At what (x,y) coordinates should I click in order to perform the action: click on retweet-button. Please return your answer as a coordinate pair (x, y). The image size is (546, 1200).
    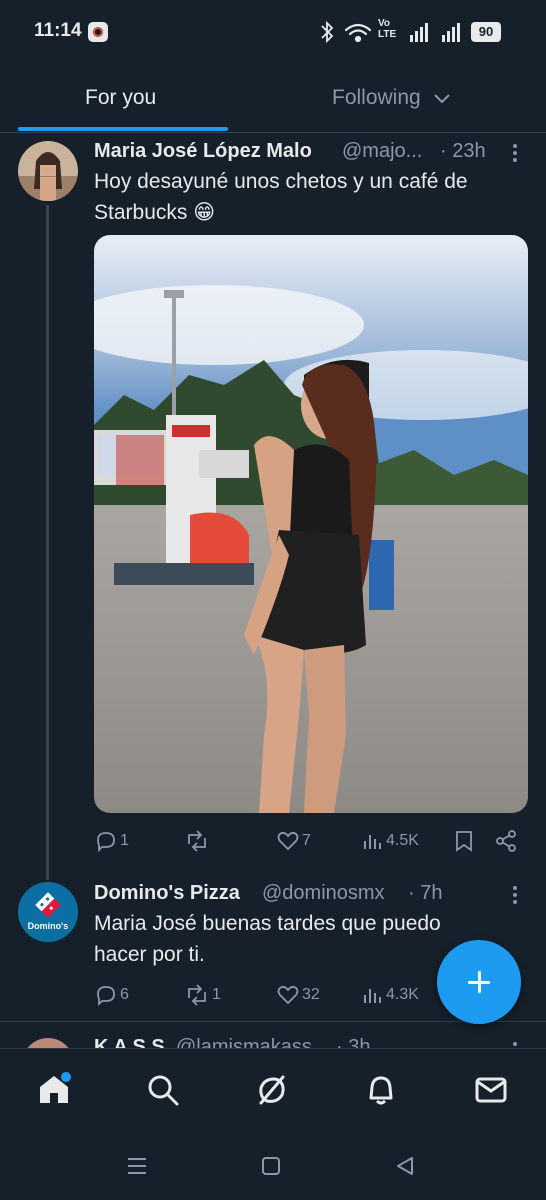
    Looking at the image, I should click on (198, 841).